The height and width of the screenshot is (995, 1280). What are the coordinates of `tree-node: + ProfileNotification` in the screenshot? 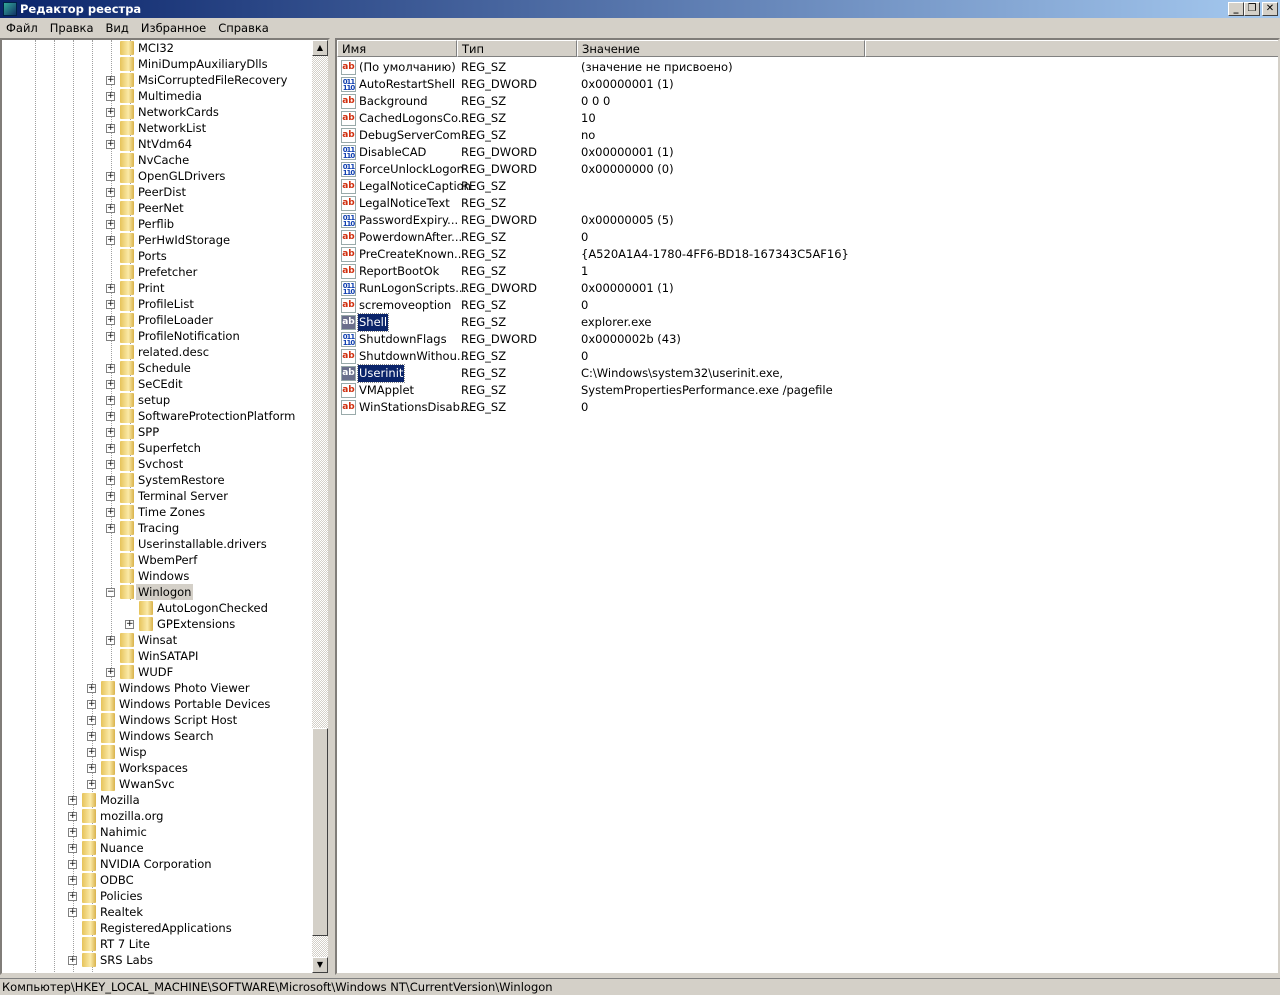 It's located at (157, 336).